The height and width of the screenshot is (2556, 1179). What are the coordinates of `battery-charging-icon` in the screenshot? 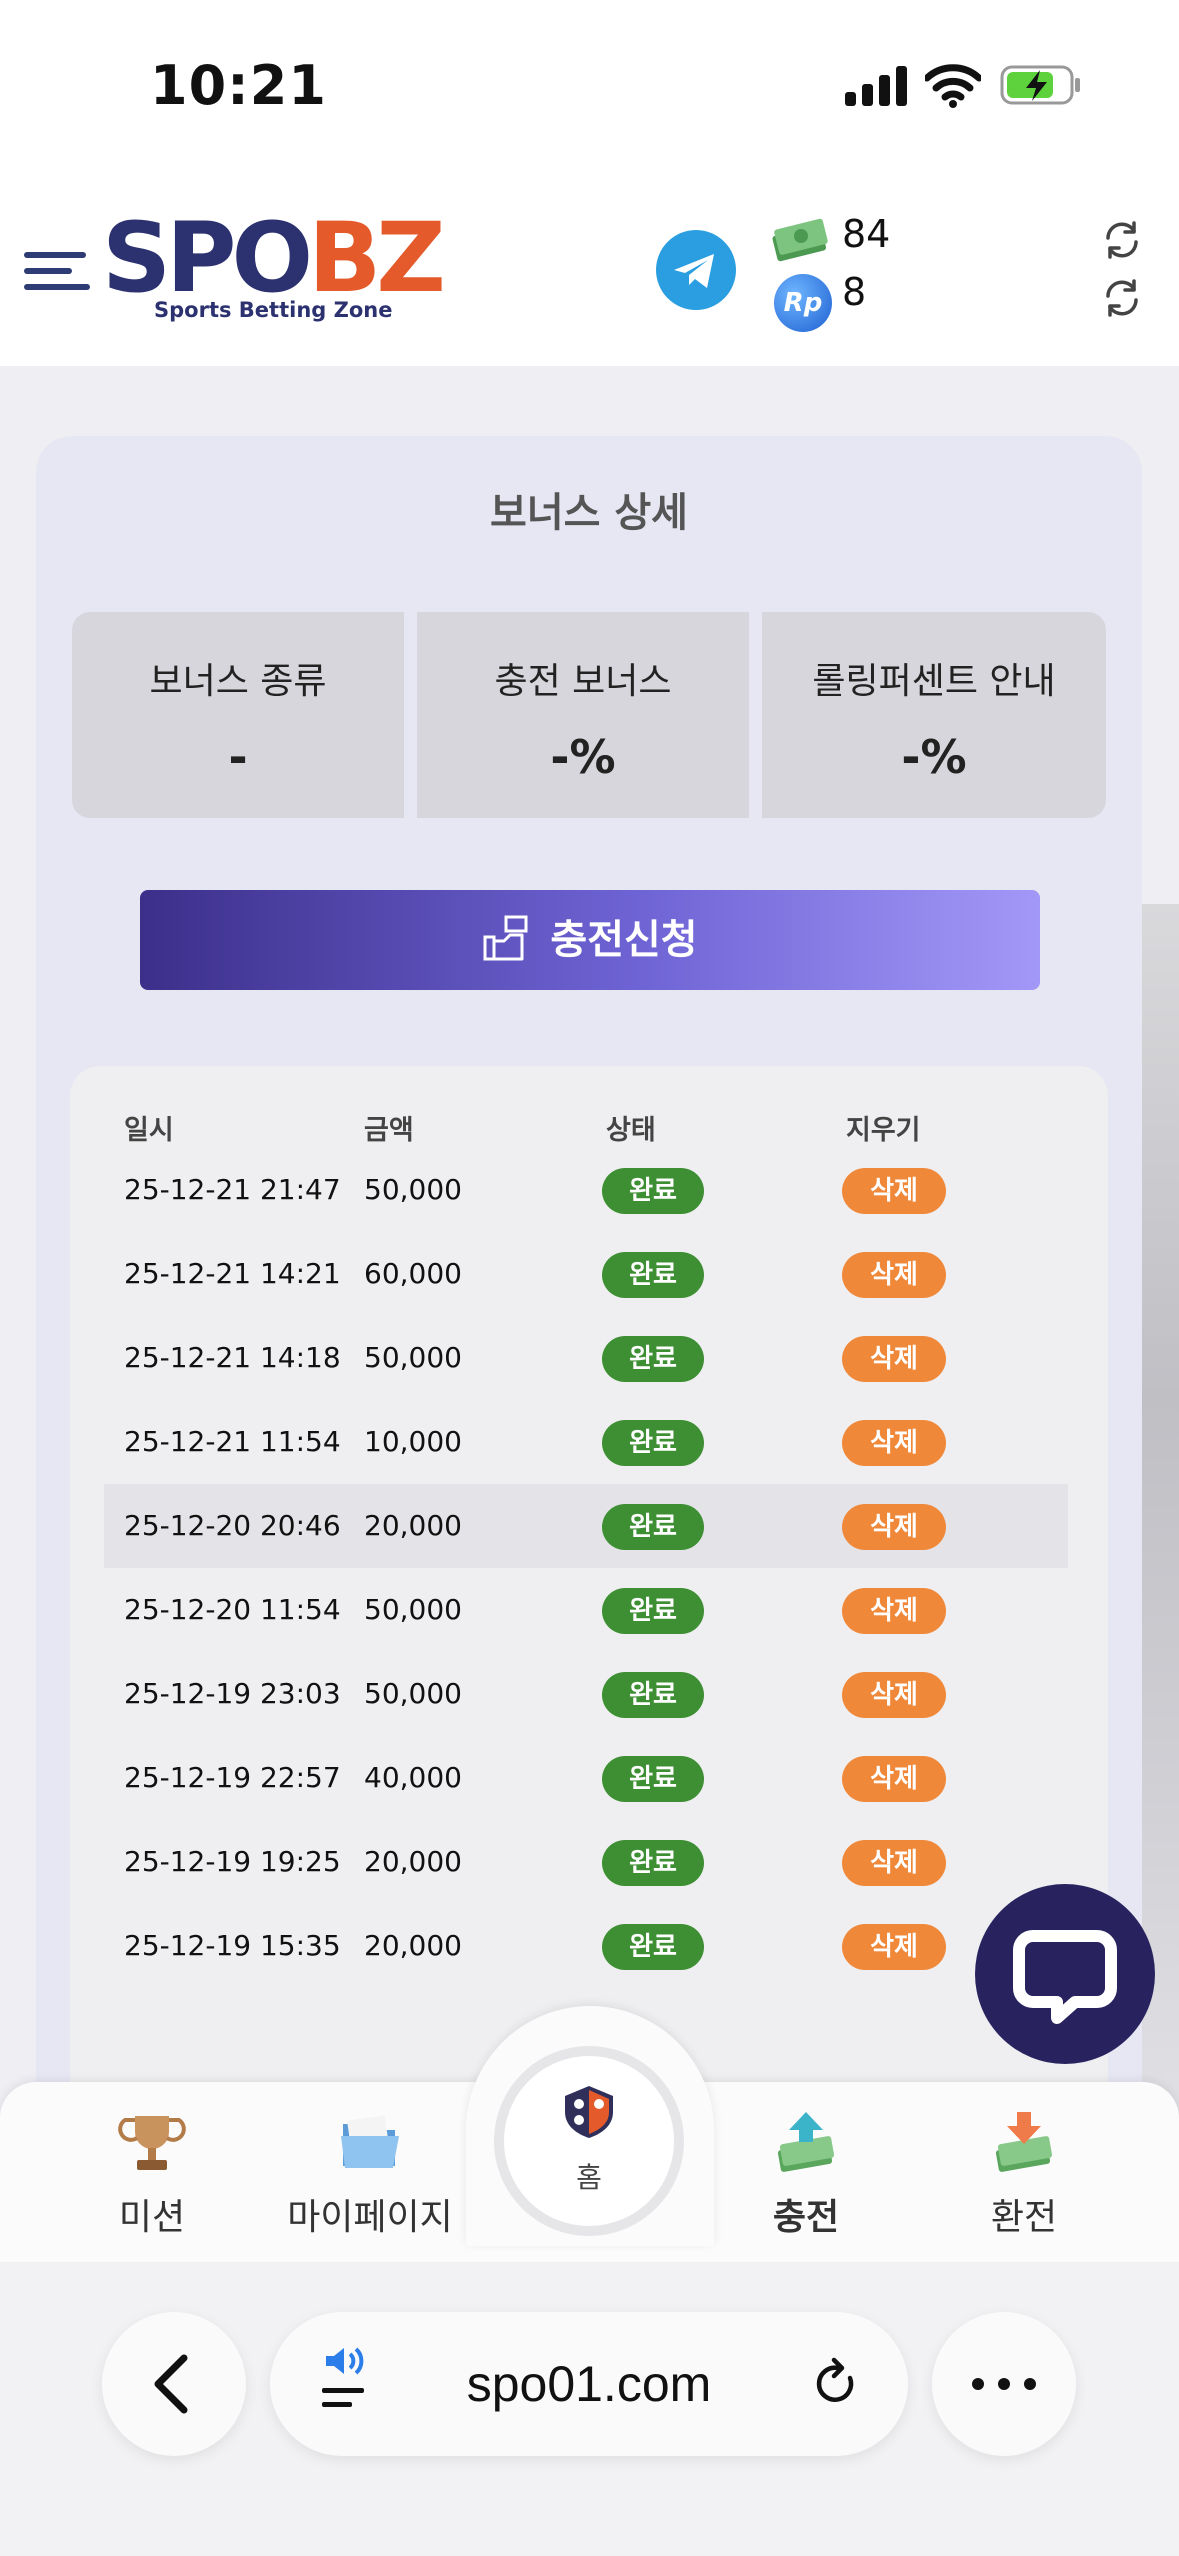 It's located at (1040, 85).